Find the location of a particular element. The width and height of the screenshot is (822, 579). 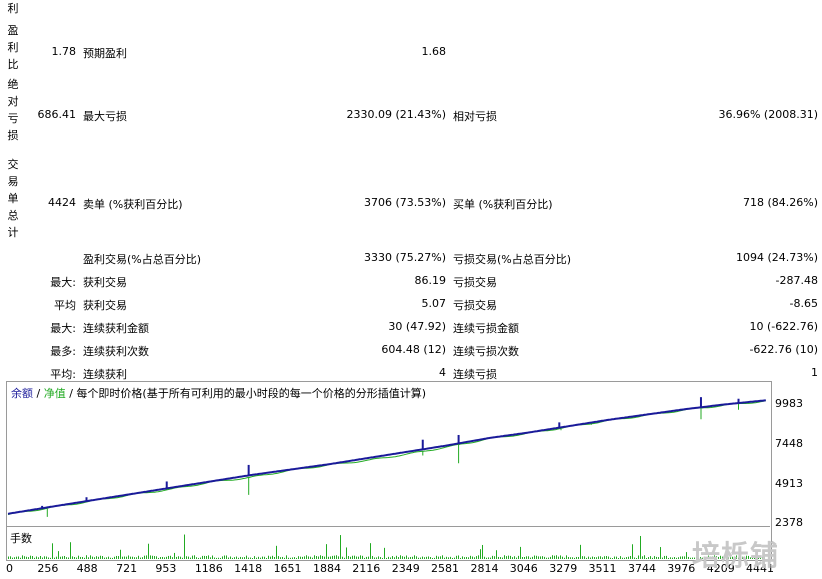

stat-value-col2: 4 is located at coordinates (442, 372).